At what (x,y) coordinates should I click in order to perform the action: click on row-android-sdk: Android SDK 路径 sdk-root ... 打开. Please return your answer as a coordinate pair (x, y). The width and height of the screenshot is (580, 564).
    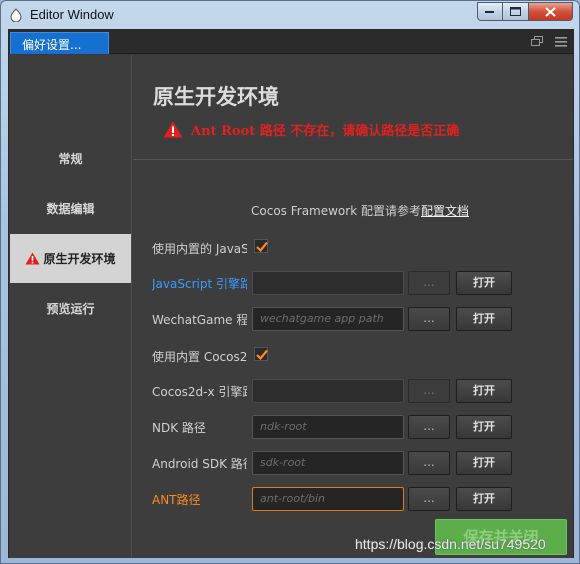
    Looking at the image, I should click on (362, 463).